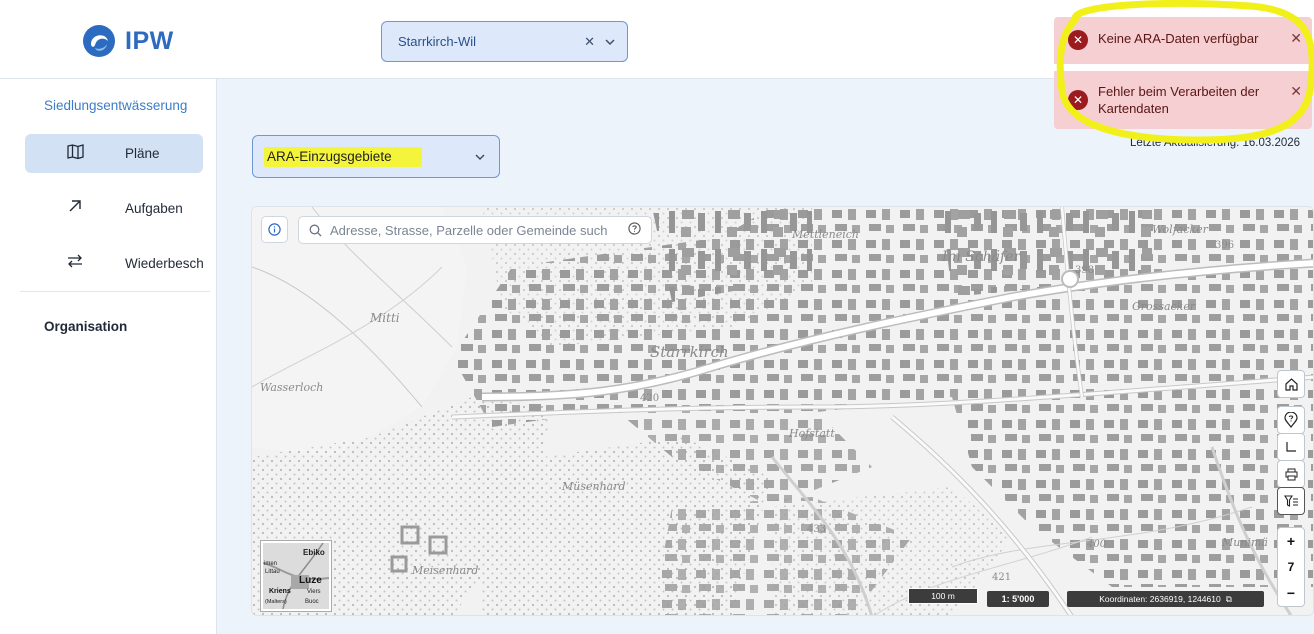 This screenshot has height=634, width=1314. What do you see at coordinates (314, 592) in the screenshot?
I see `minimap-label: Viers` at bounding box center [314, 592].